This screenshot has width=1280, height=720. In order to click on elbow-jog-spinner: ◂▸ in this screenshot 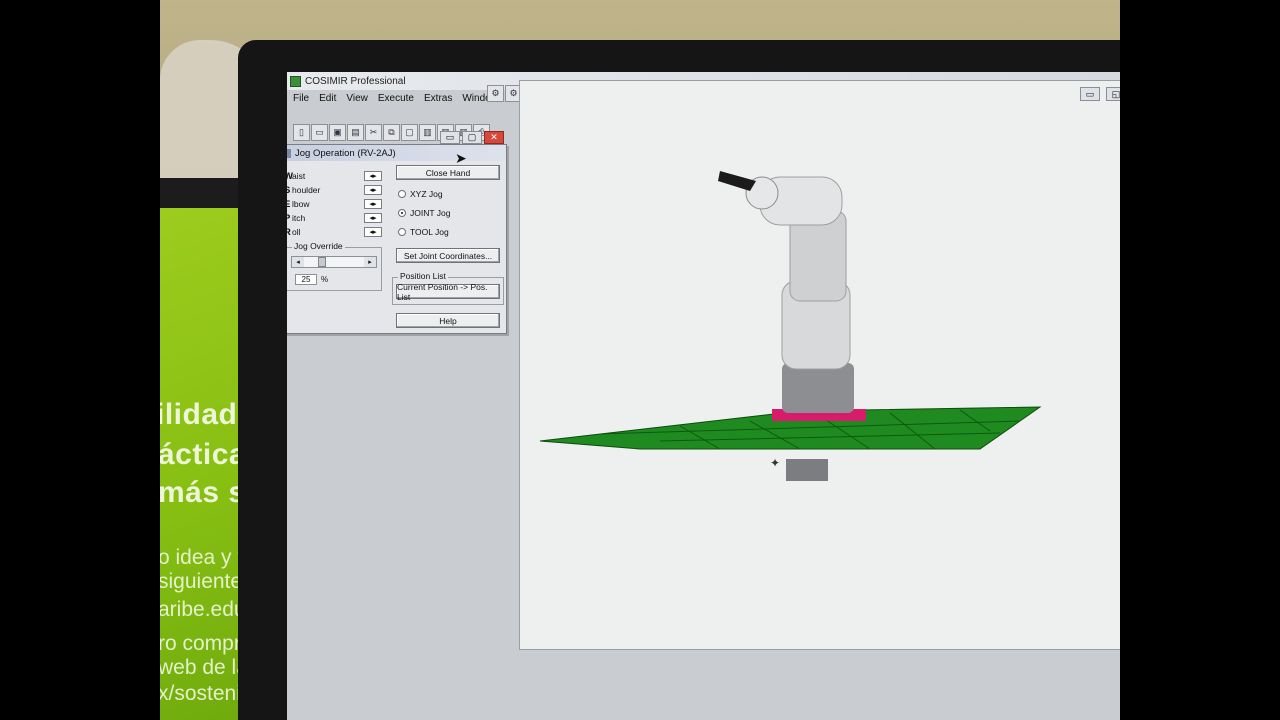, I will do `click(373, 204)`.